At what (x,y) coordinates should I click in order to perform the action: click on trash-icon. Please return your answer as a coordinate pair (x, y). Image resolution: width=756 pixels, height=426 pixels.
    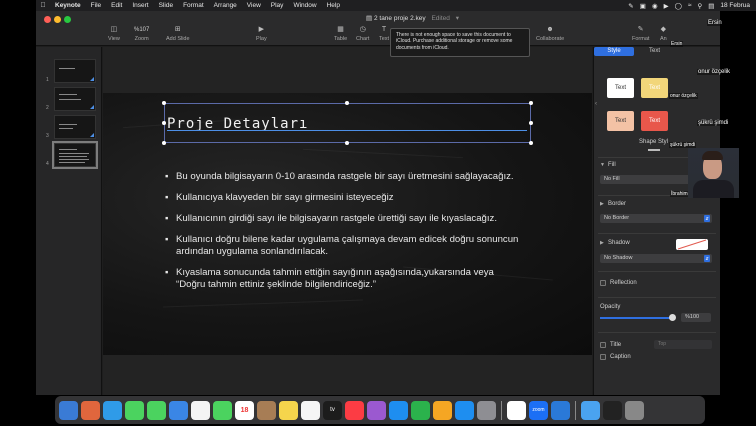
    Looking at the image, I should click on (634, 410).